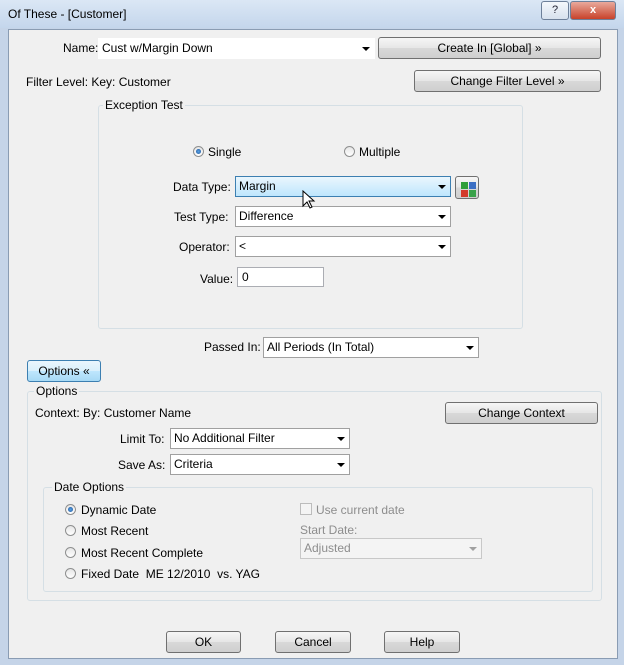 The image size is (624, 665). What do you see at coordinates (243, 246) in the screenshot?
I see `operator-value: <` at bounding box center [243, 246].